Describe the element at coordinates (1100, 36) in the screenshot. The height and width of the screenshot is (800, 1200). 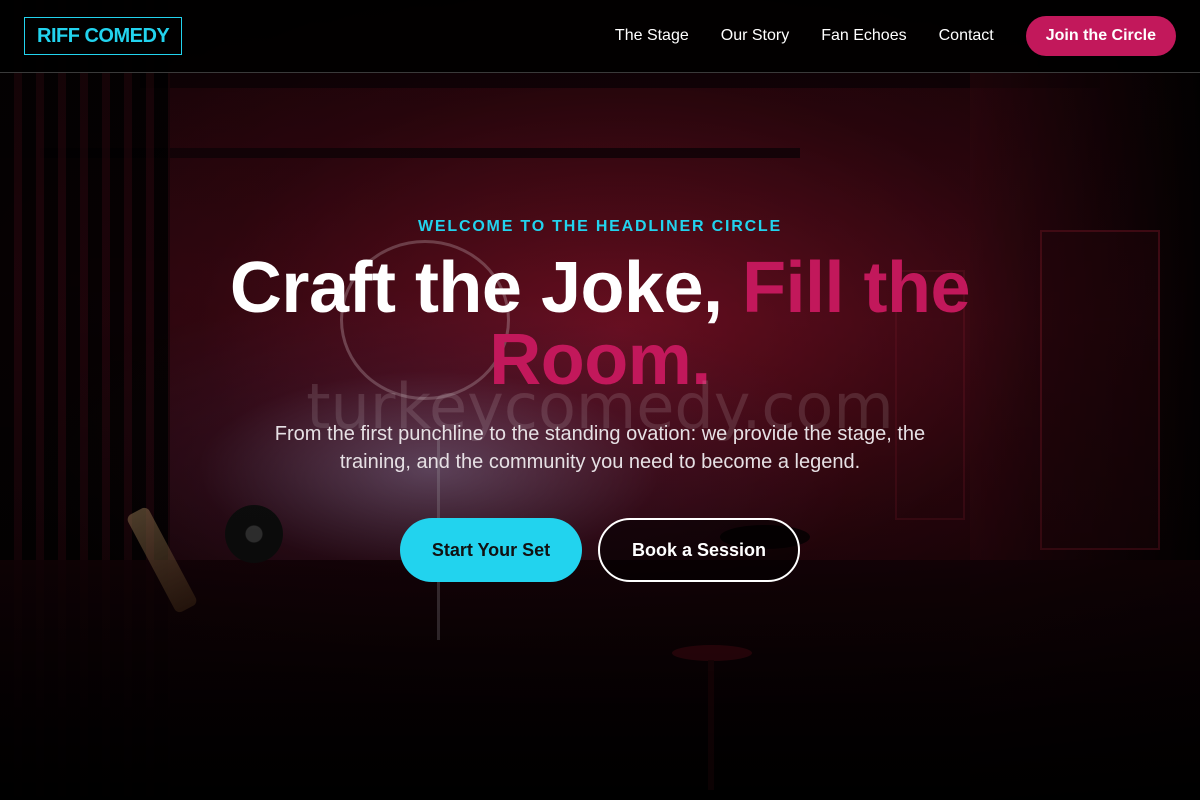
I see `join-circle-button: Join the Circle` at that location.